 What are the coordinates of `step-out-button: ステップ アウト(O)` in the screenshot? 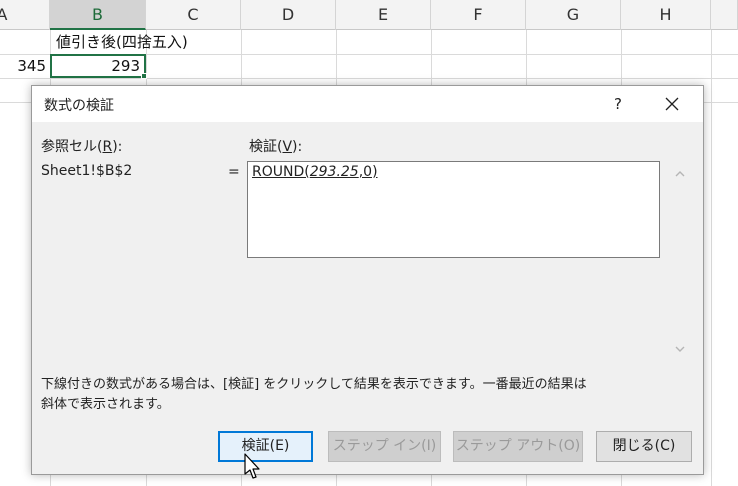 It's located at (518, 446).